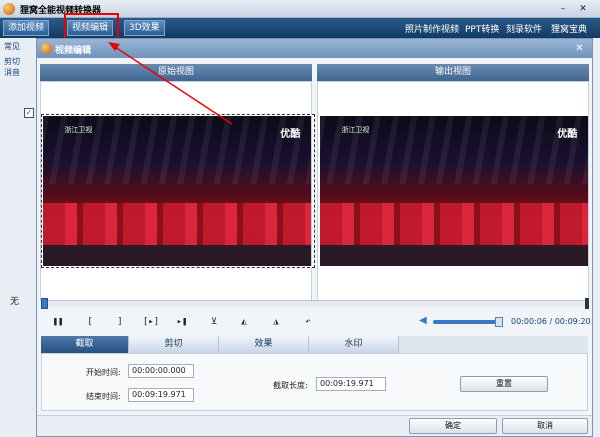 The width and height of the screenshot is (600, 437). I want to click on timeline-end-handle, so click(587, 303).